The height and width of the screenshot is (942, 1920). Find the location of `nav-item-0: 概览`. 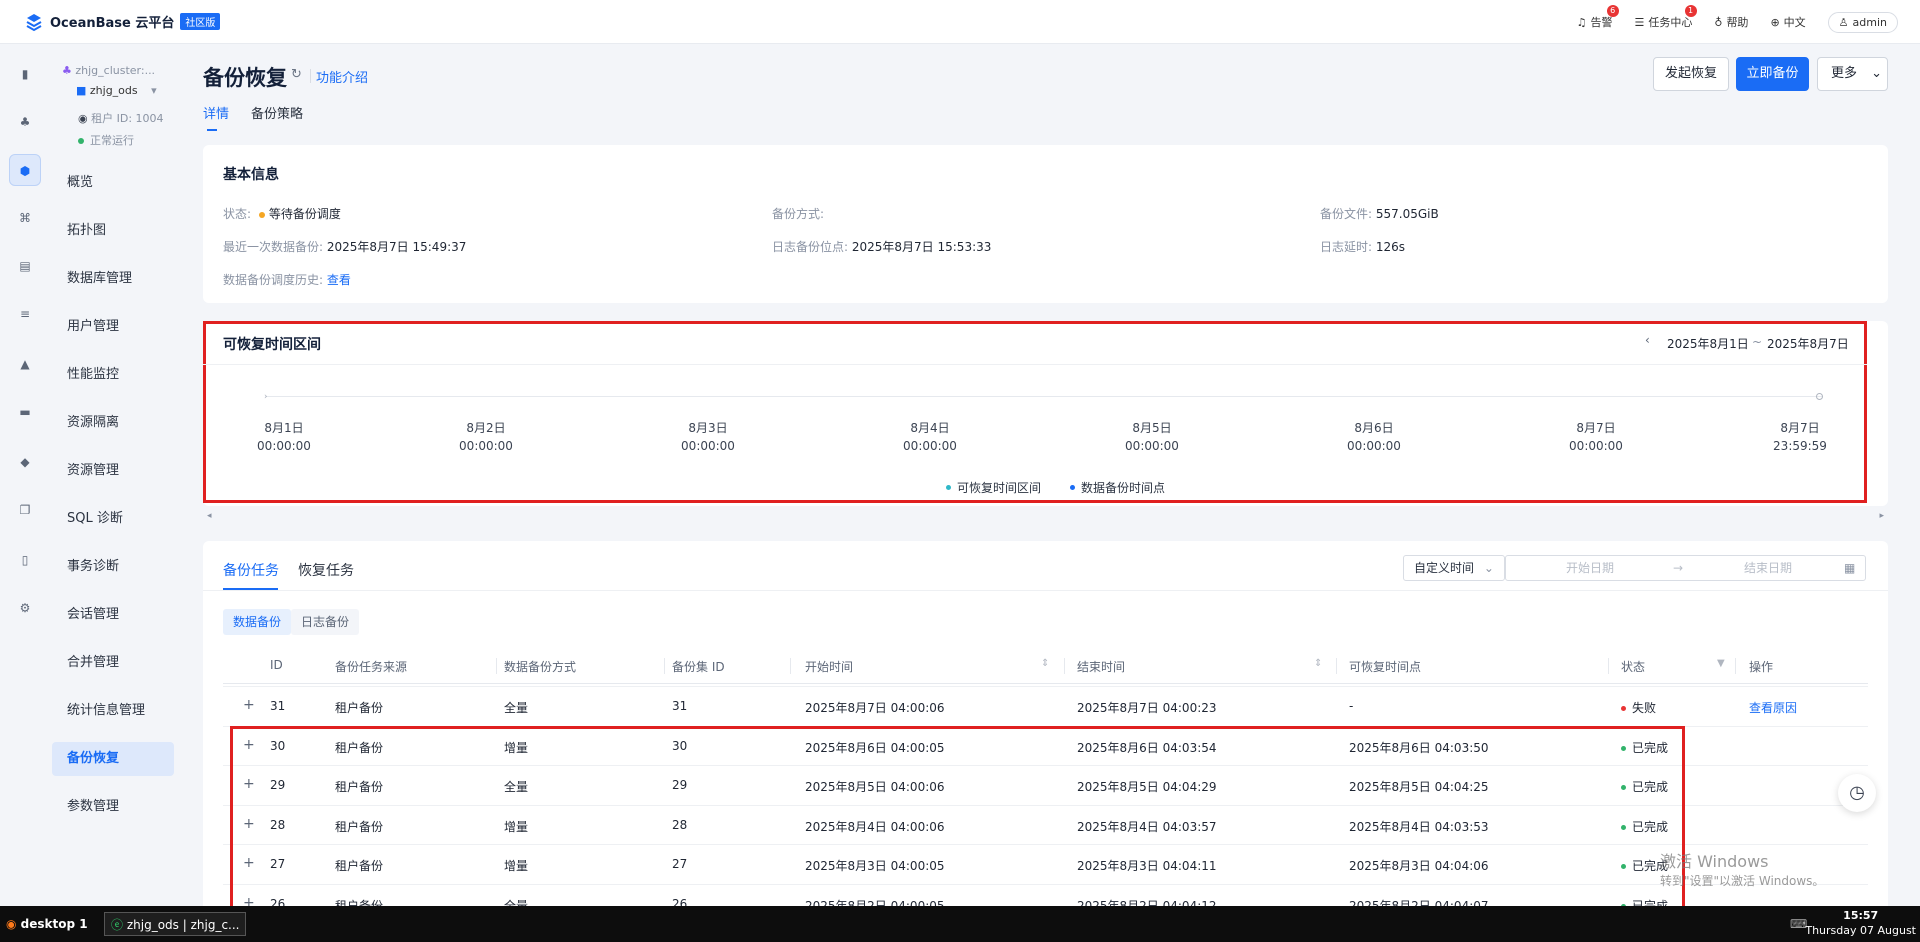

nav-item-0: 概览 is located at coordinates (113, 183).